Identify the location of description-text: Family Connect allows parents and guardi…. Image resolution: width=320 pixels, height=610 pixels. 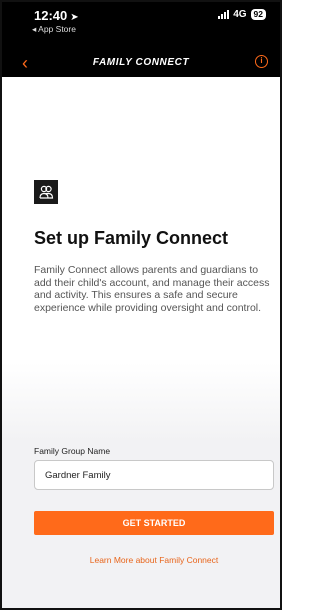
(152, 289).